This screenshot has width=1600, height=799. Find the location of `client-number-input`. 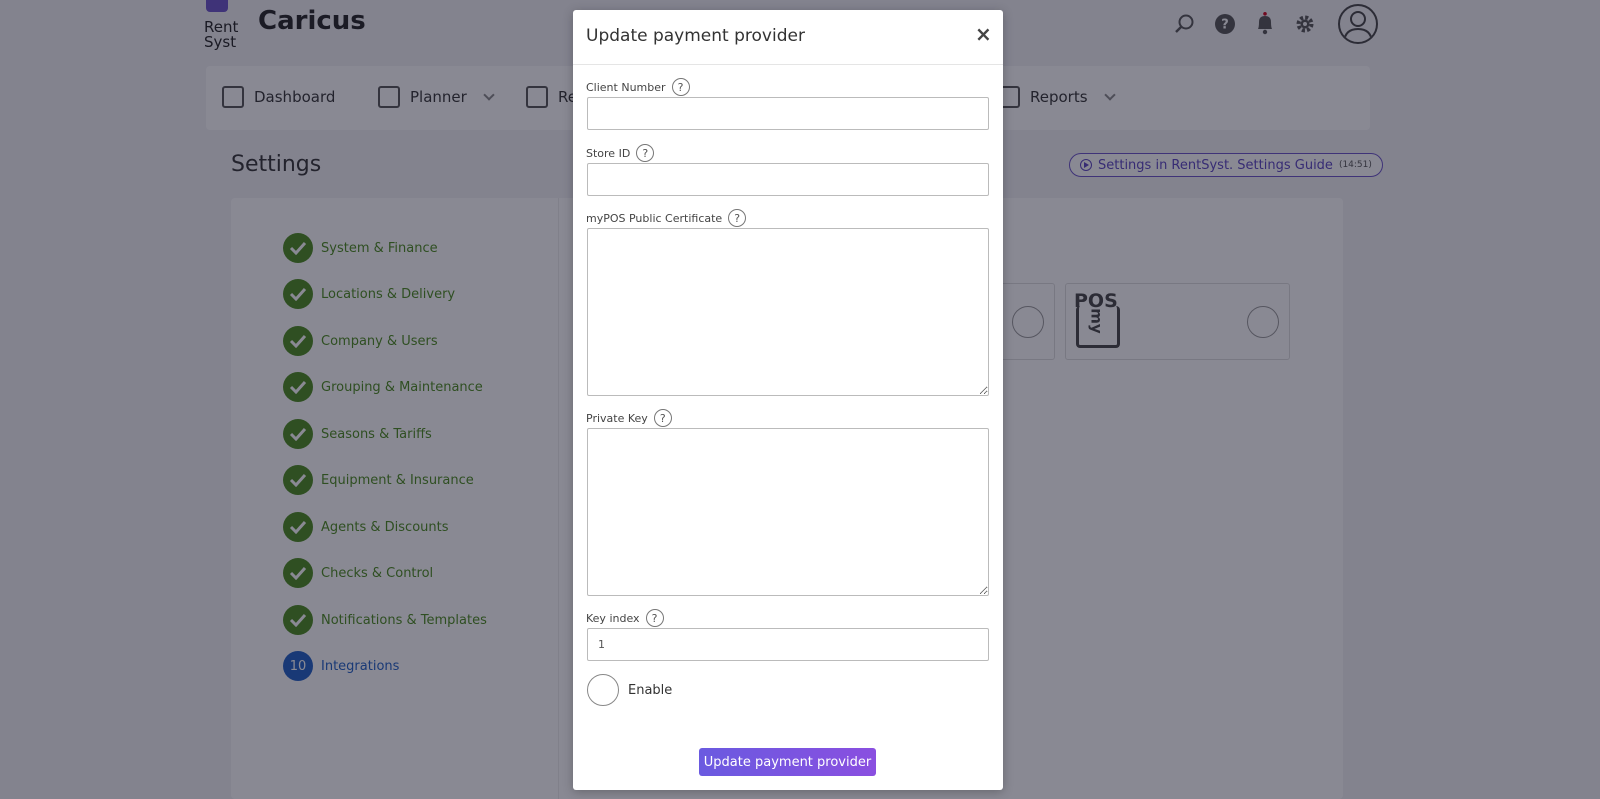

client-number-input is located at coordinates (788, 113).